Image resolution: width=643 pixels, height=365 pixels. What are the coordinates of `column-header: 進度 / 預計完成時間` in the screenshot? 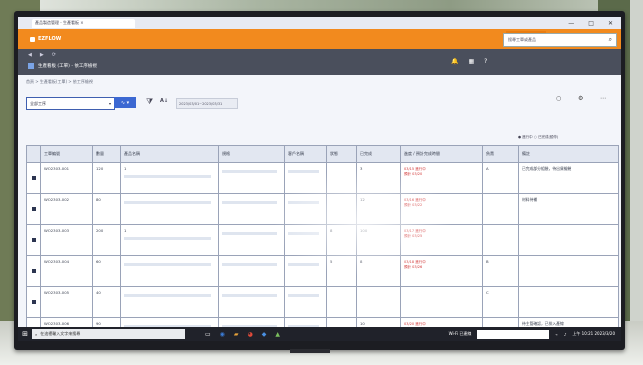 It's located at (441, 154).